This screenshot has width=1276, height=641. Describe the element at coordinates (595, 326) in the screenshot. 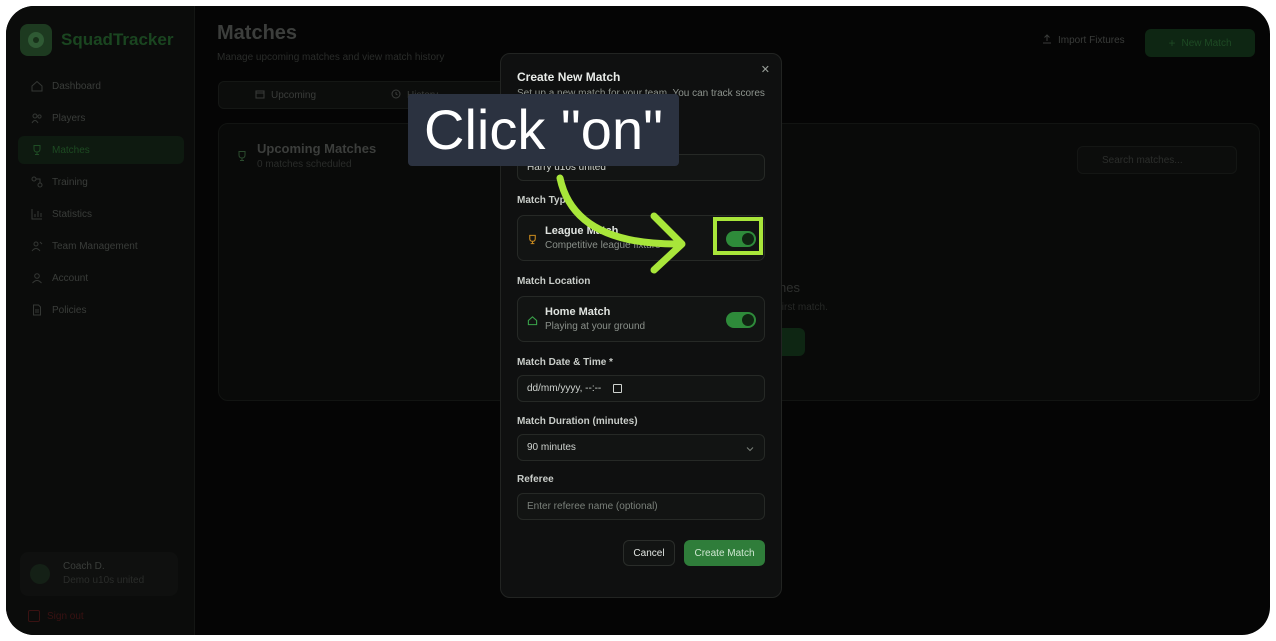

I see `location-subtitle: Playing at your ground` at that location.